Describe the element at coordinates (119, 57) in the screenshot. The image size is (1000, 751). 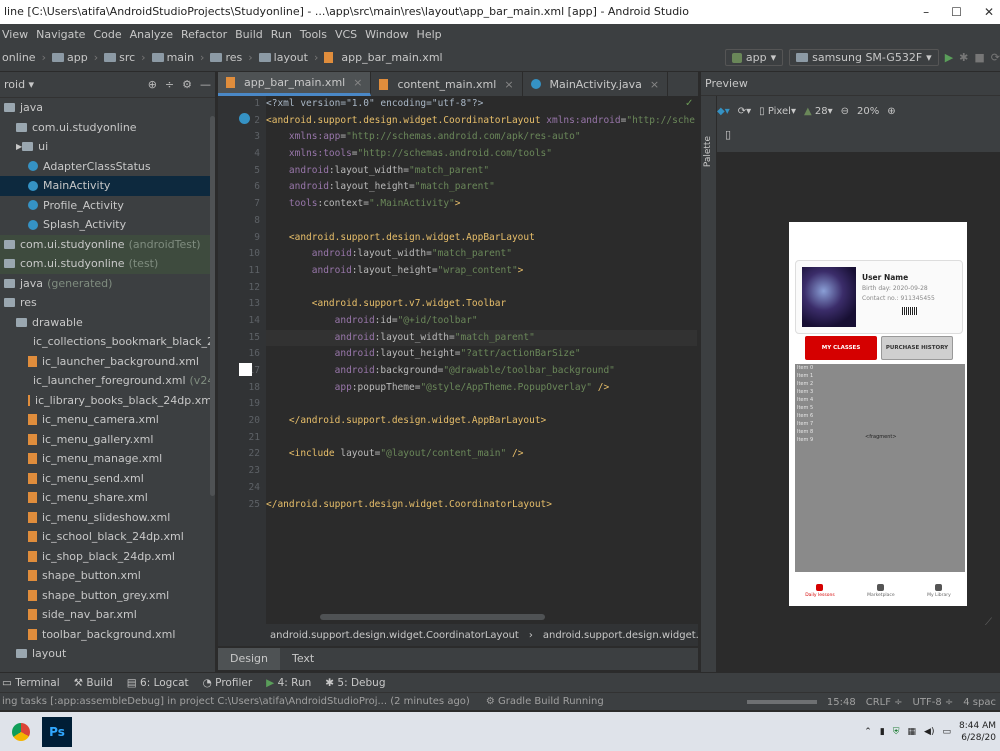
I see `crumb-src: src` at that location.